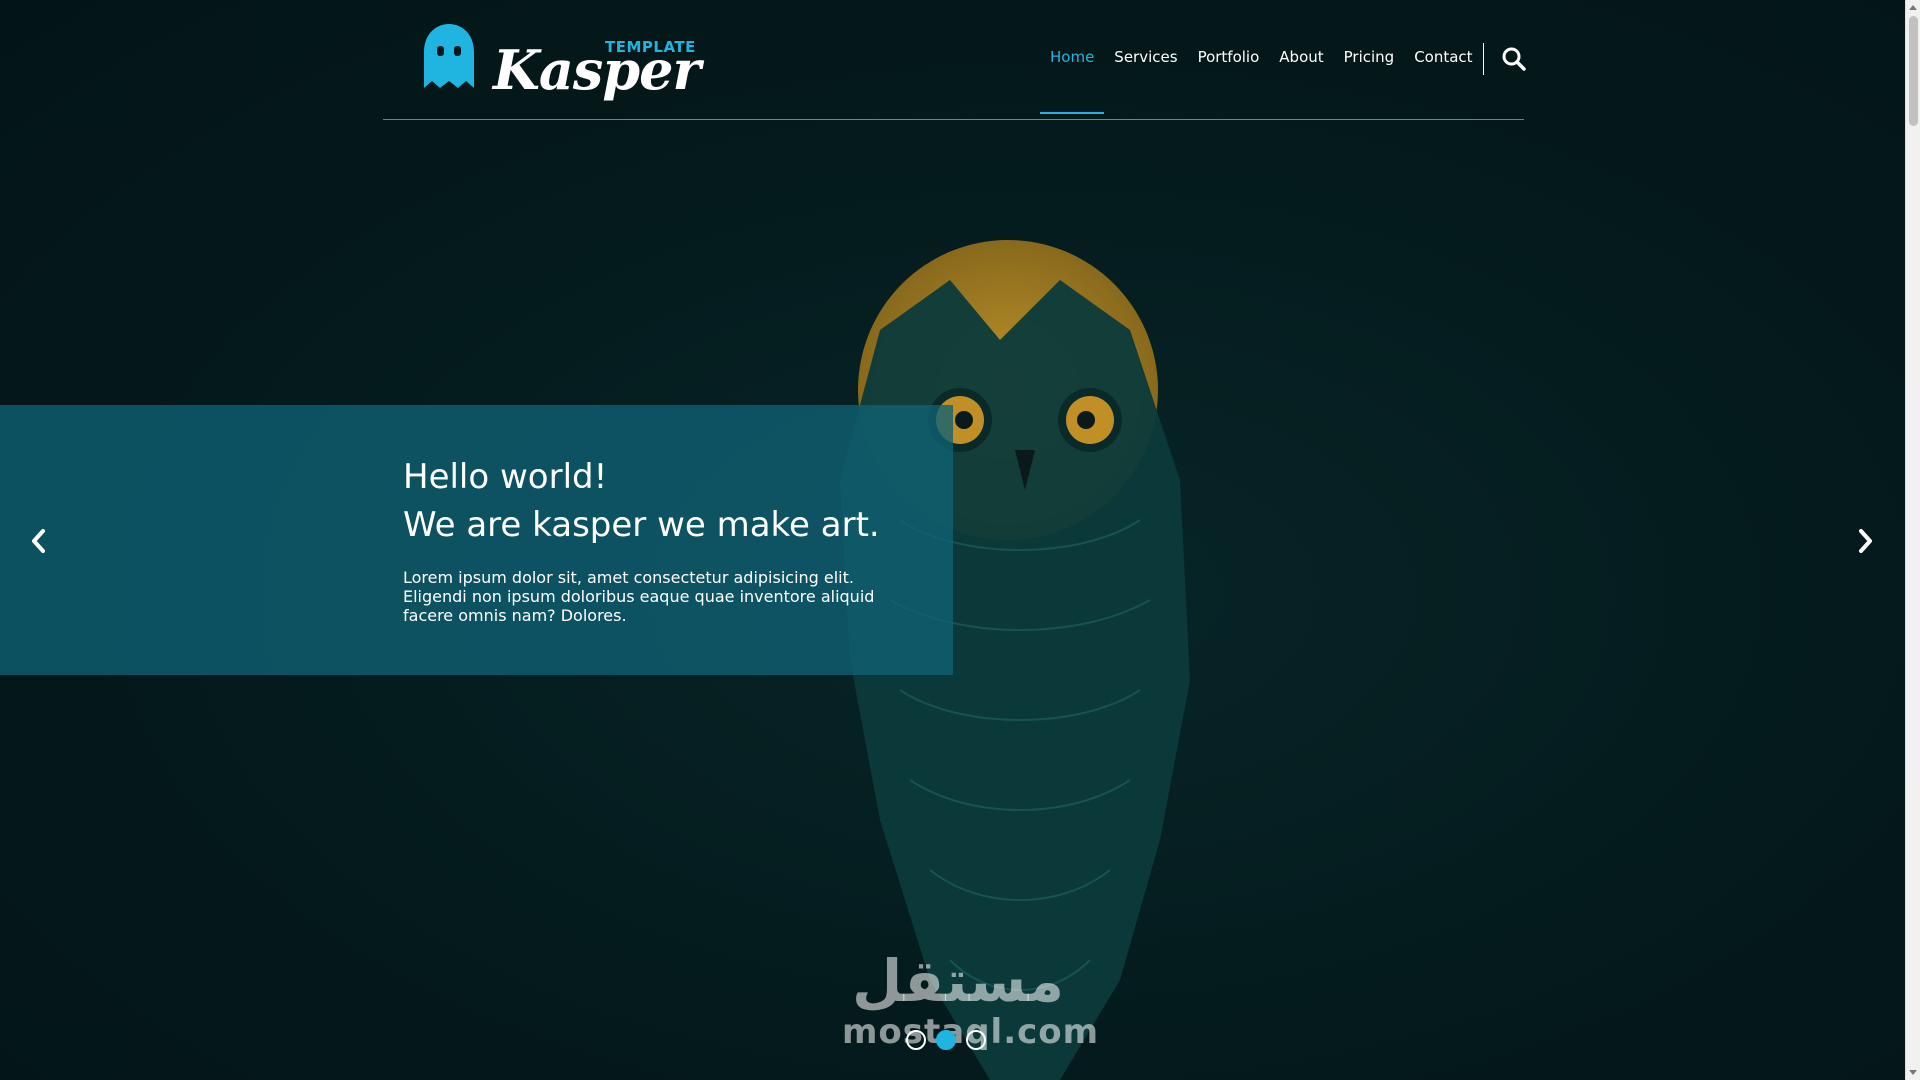 The image size is (1920, 1080). Describe the element at coordinates (1369, 57) in the screenshot. I see `nav-pricing: Pricing` at that location.